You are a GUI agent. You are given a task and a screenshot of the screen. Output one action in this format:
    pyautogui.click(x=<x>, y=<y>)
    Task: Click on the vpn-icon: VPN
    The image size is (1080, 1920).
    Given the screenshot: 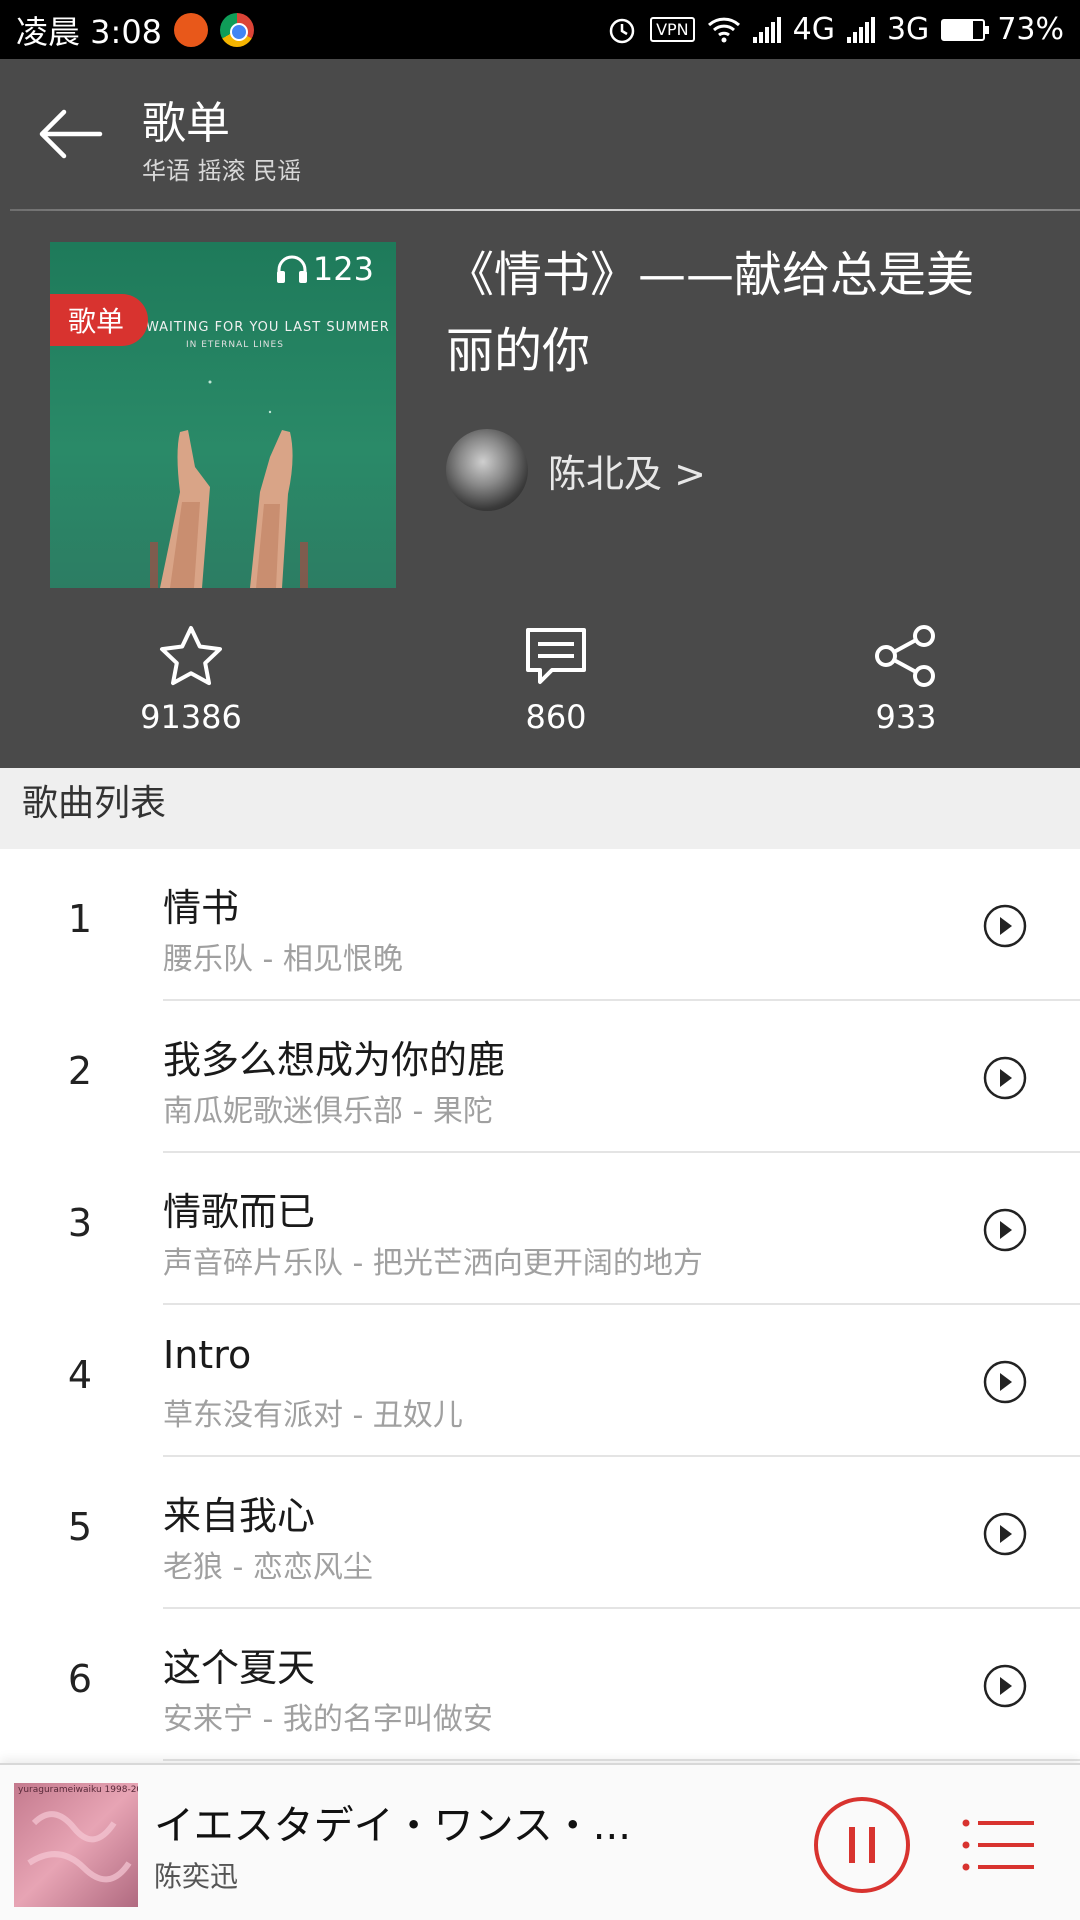 What is the action you would take?
    pyautogui.click(x=672, y=29)
    